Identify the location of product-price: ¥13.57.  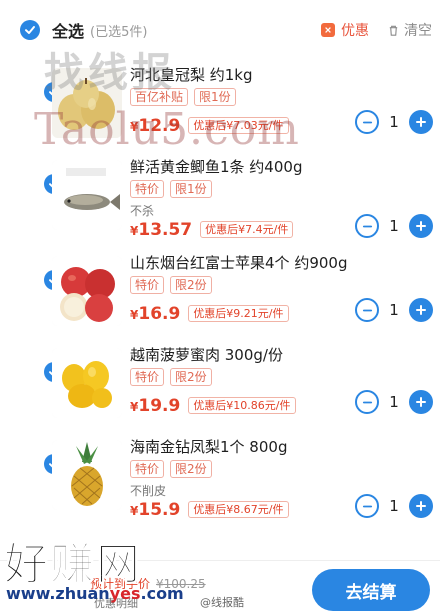
(161, 230).